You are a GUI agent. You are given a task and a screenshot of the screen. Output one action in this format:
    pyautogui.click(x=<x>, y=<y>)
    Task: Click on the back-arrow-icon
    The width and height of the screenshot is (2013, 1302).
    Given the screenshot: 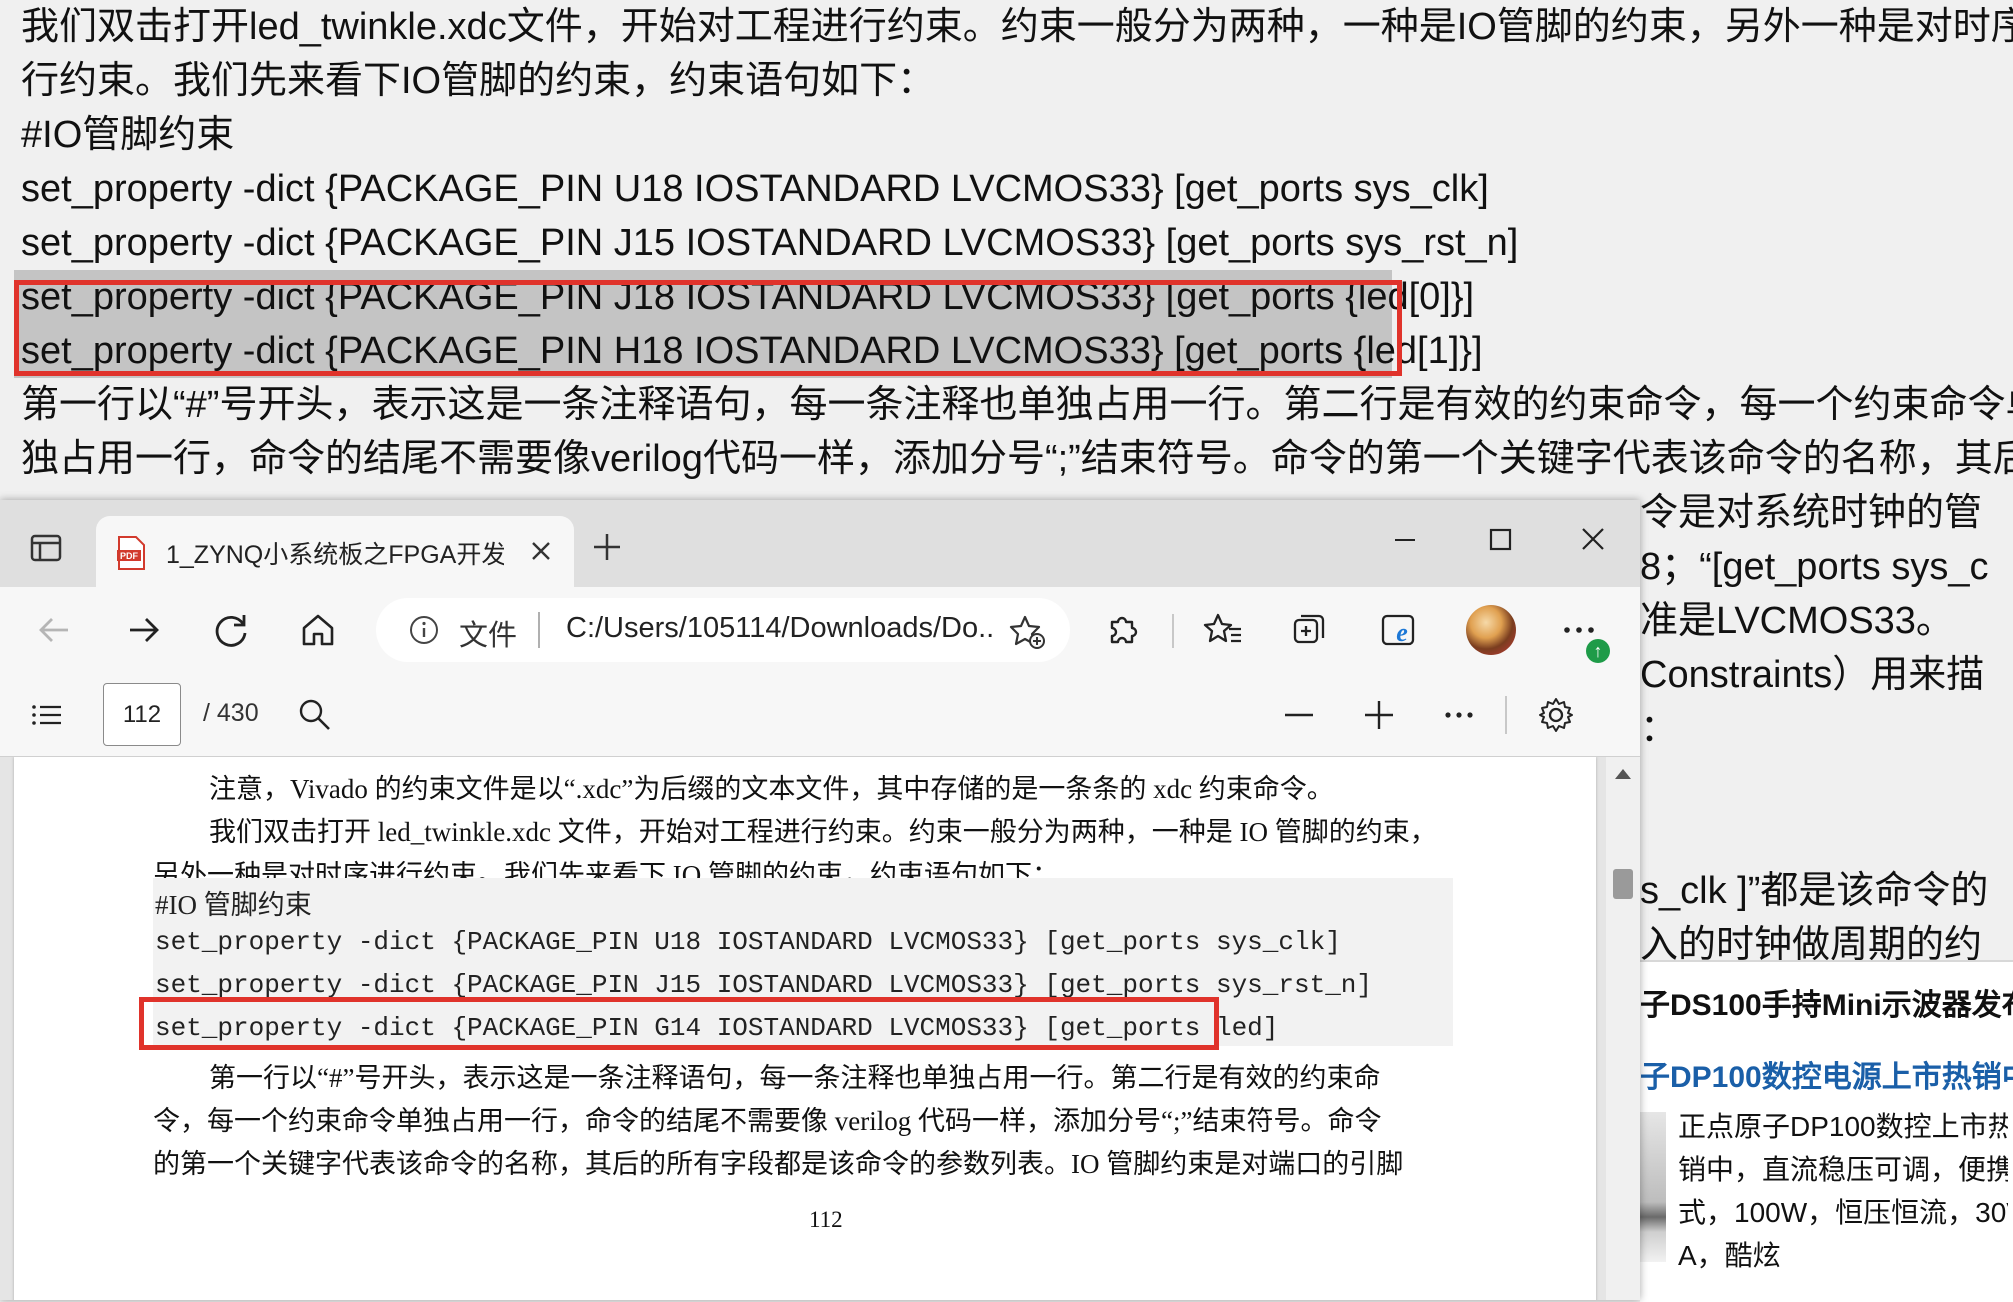 What is the action you would take?
    pyautogui.click(x=55, y=630)
    